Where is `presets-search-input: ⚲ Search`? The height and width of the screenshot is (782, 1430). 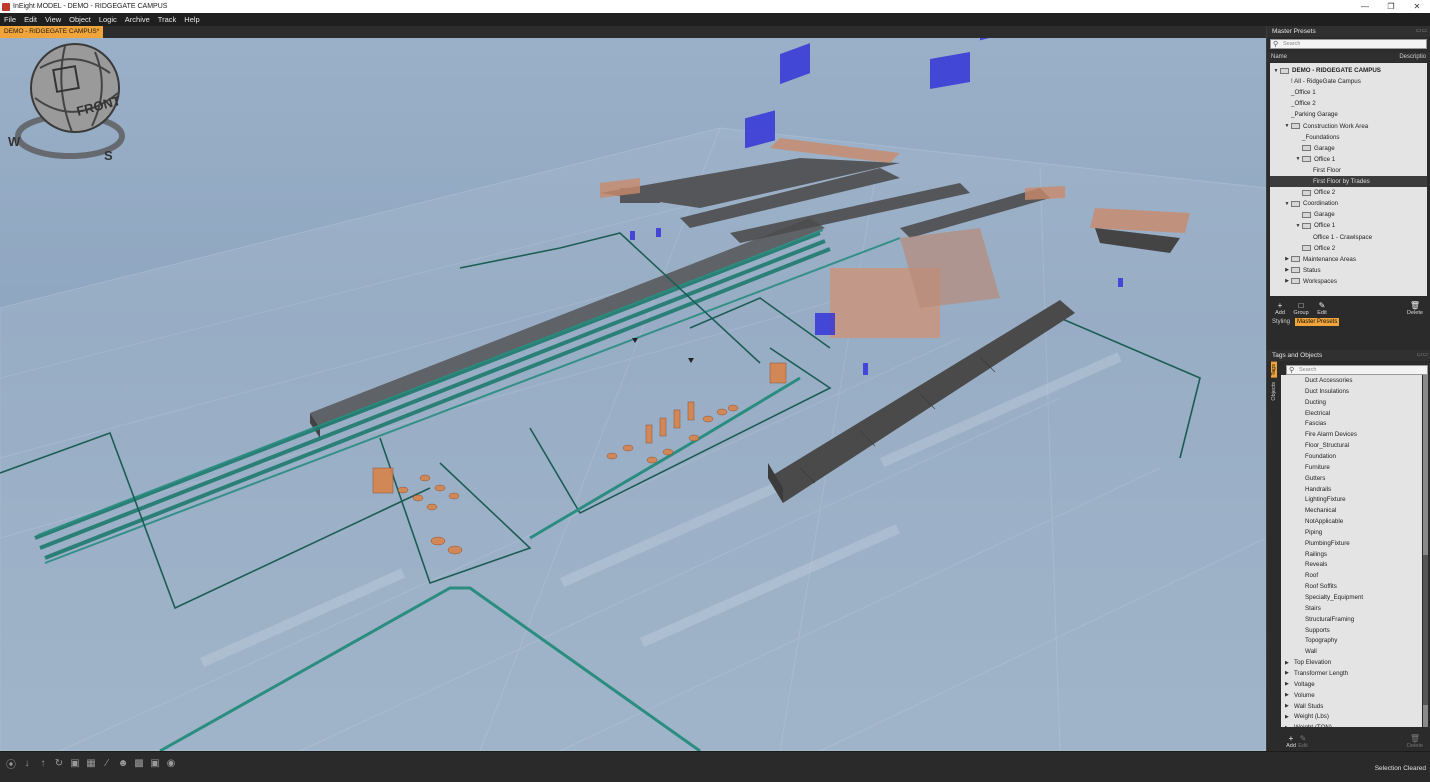 presets-search-input: ⚲ Search is located at coordinates (1348, 44).